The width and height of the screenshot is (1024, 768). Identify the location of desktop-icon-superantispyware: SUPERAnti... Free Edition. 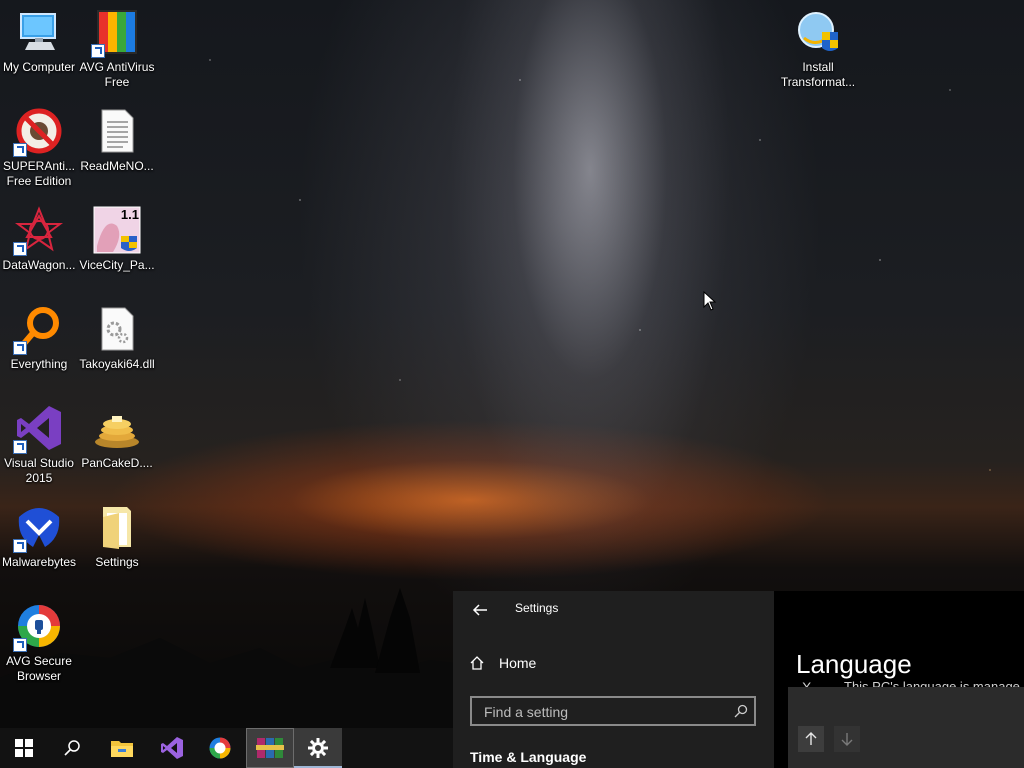
(39, 148).